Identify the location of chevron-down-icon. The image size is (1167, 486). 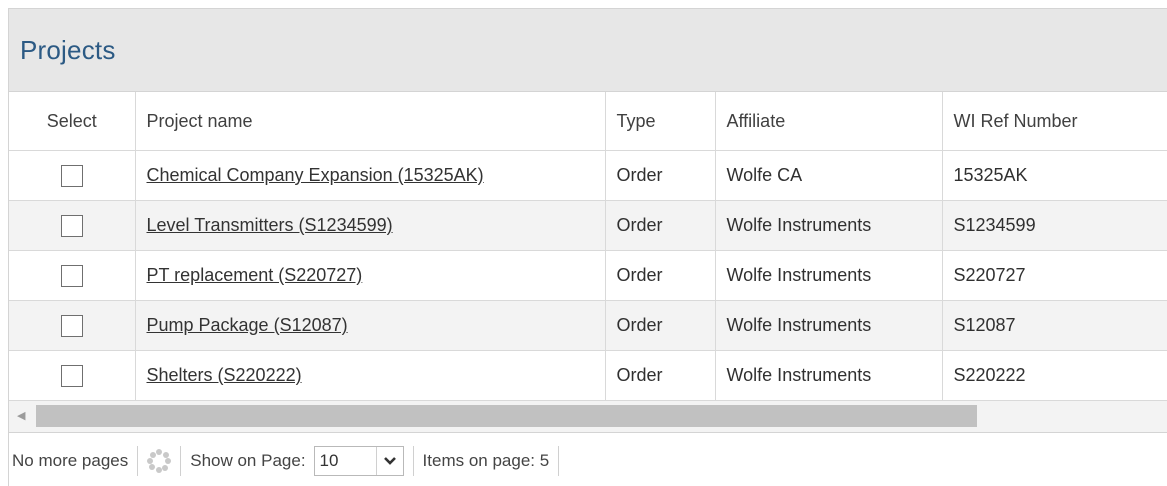
(389, 461).